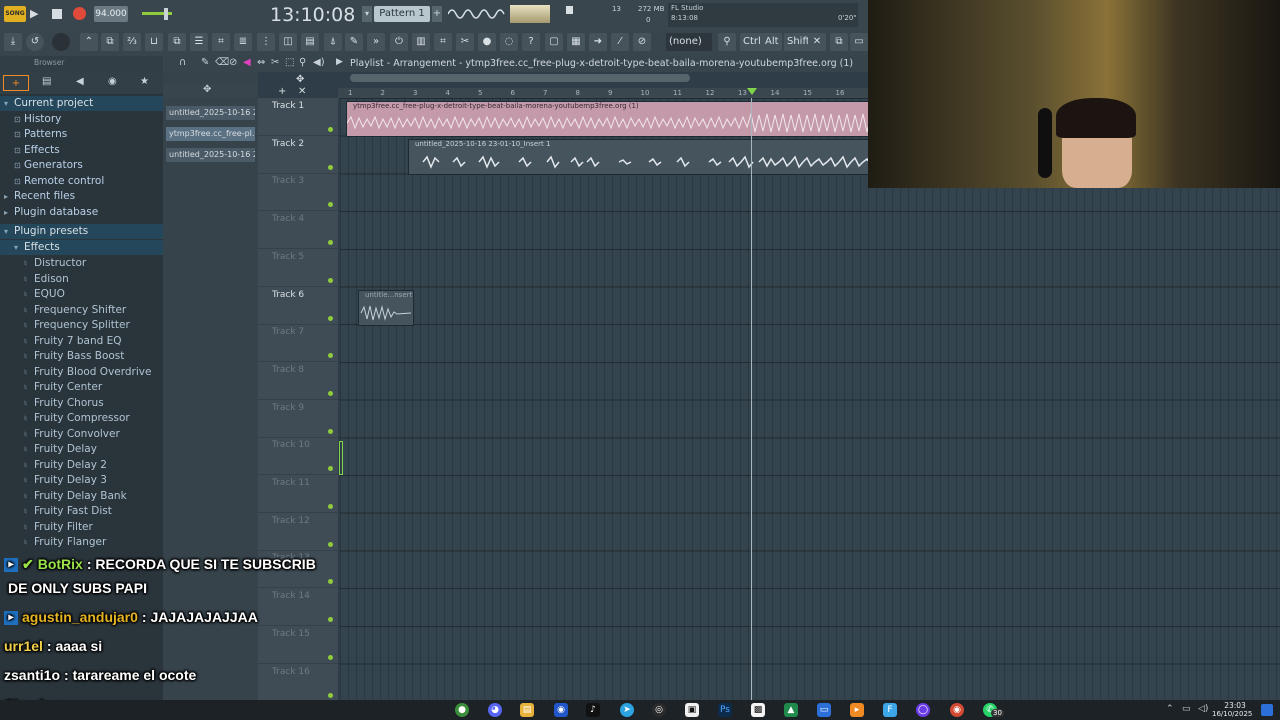 Image resolution: width=1280 pixels, height=720 pixels. I want to click on browser-item: ♮ Fruity Center, so click(81, 387).